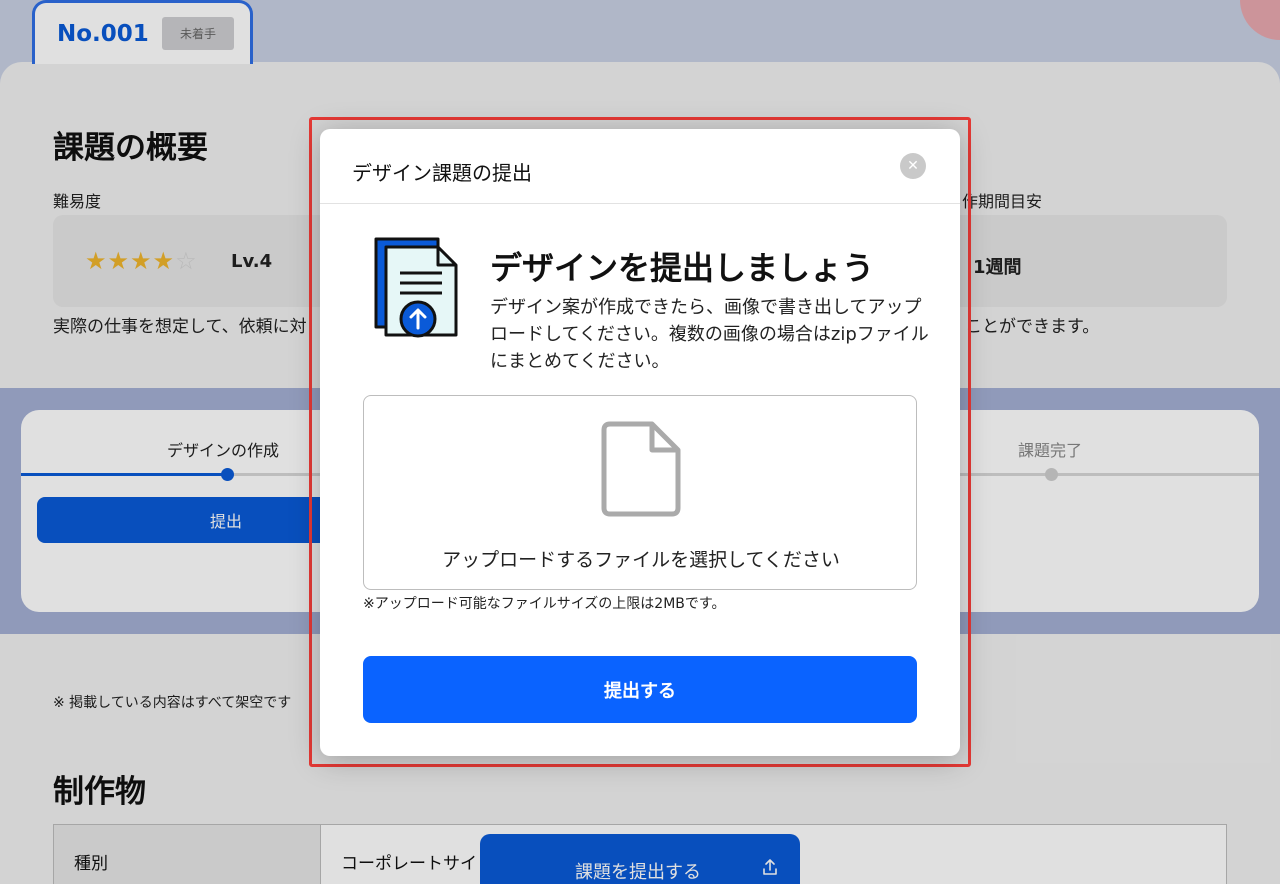  I want to click on file-dropzone: アップロードするファイルを選択してください, so click(640, 492).